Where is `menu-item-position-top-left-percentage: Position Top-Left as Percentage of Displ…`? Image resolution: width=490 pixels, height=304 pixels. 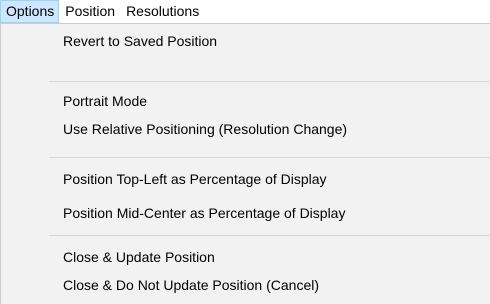 menu-item-position-top-left-percentage: Position Top-Left as Percentage of Displ… is located at coordinates (245, 179).